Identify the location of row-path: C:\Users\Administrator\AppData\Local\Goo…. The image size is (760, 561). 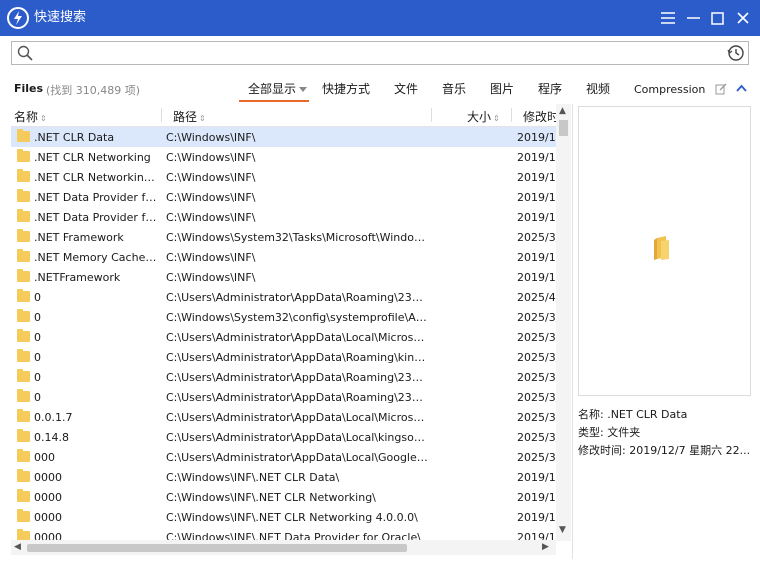
(297, 457).